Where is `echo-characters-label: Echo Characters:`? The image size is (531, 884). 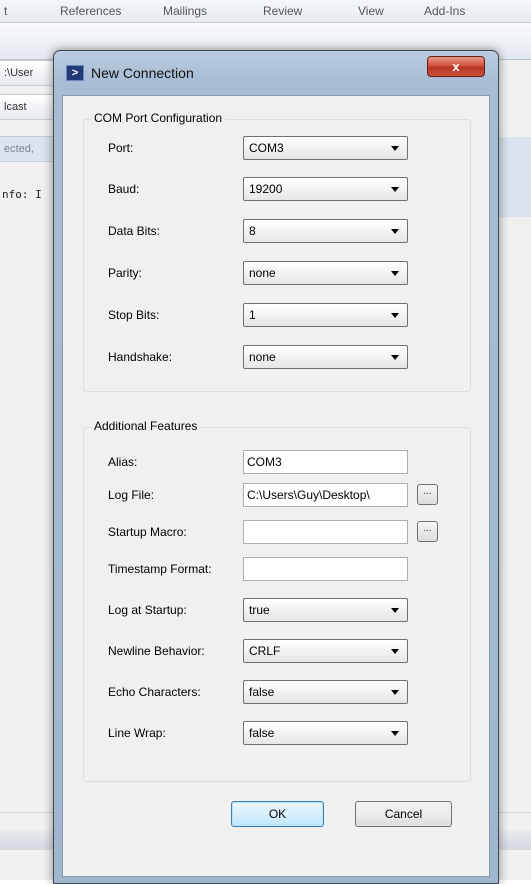 echo-characters-label: Echo Characters: is located at coordinates (154, 692).